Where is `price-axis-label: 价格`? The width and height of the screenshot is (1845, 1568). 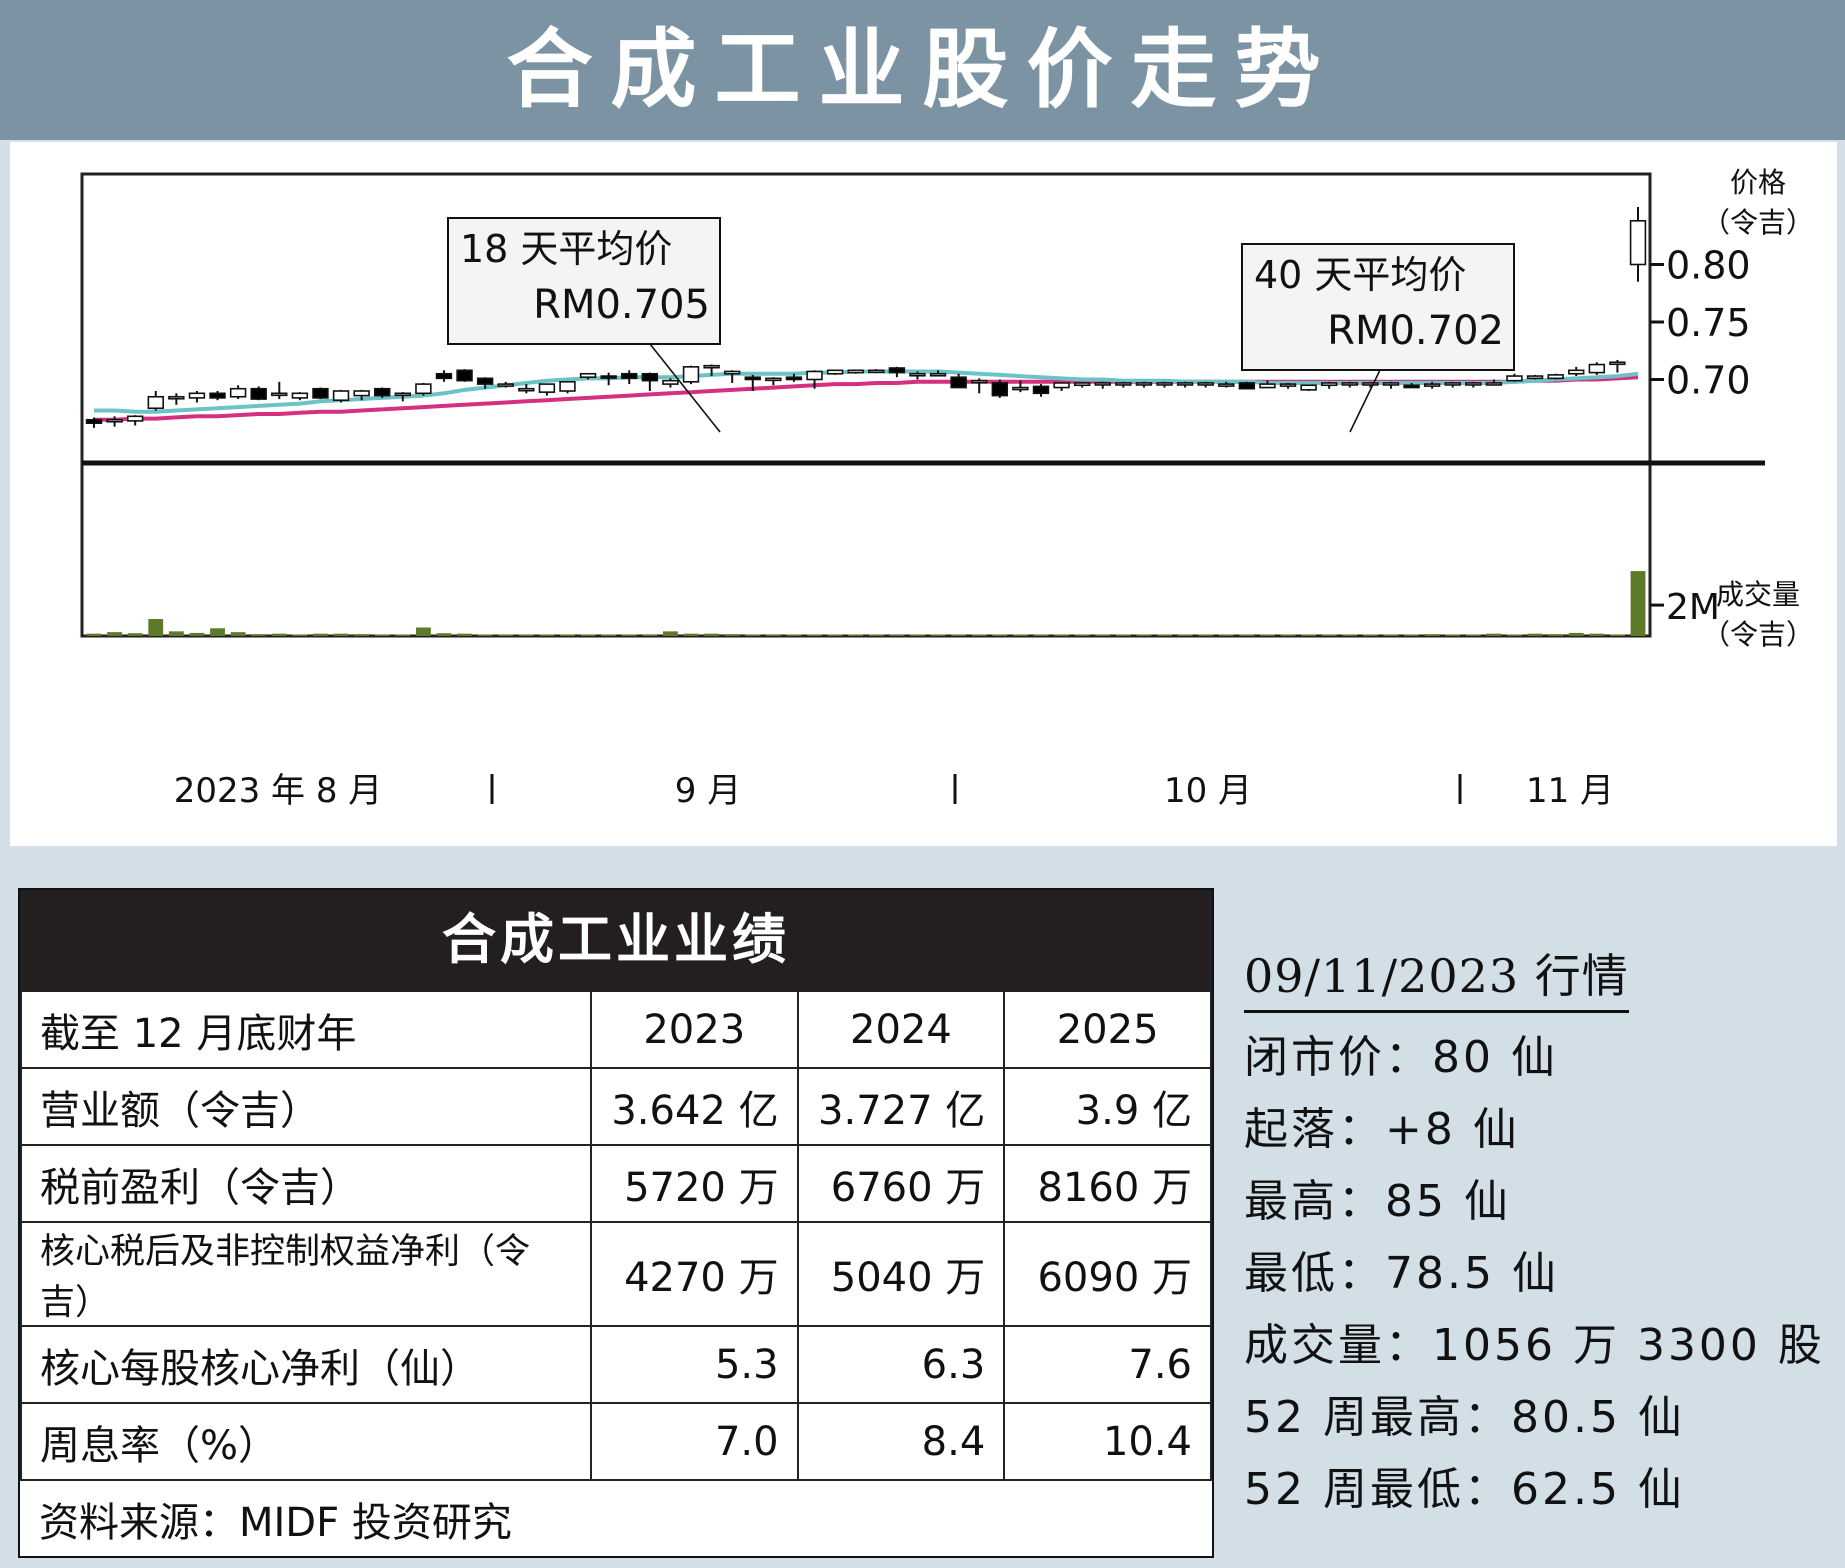
price-axis-label: 价格 is located at coordinates (1758, 182).